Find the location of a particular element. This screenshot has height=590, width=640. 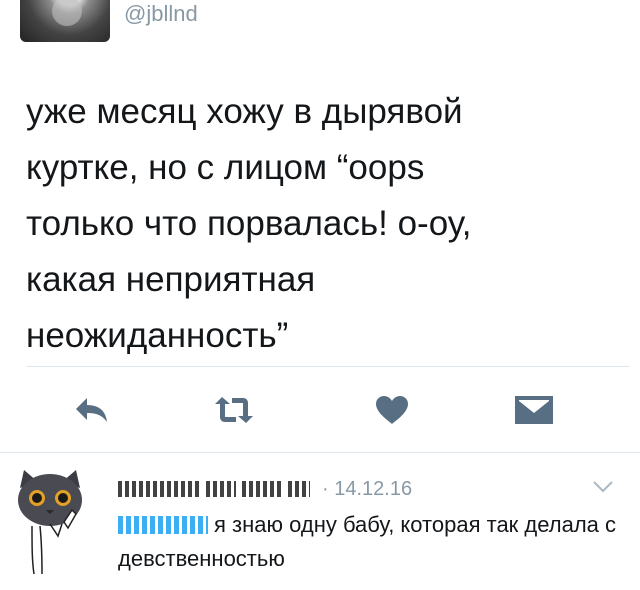

message-button is located at coordinates (534, 410).